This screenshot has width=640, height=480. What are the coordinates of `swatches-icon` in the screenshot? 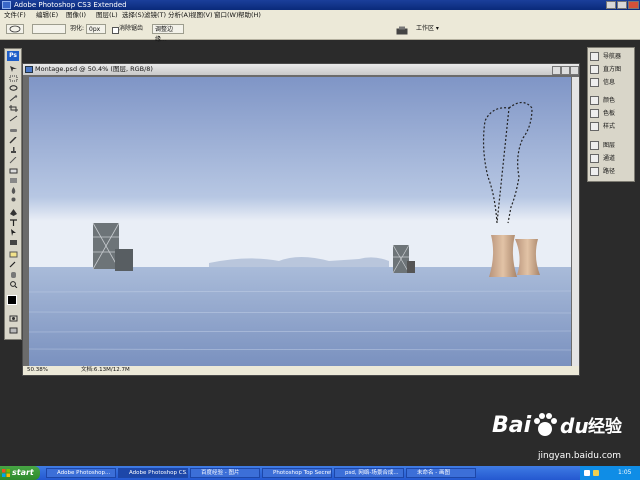 It's located at (594, 113).